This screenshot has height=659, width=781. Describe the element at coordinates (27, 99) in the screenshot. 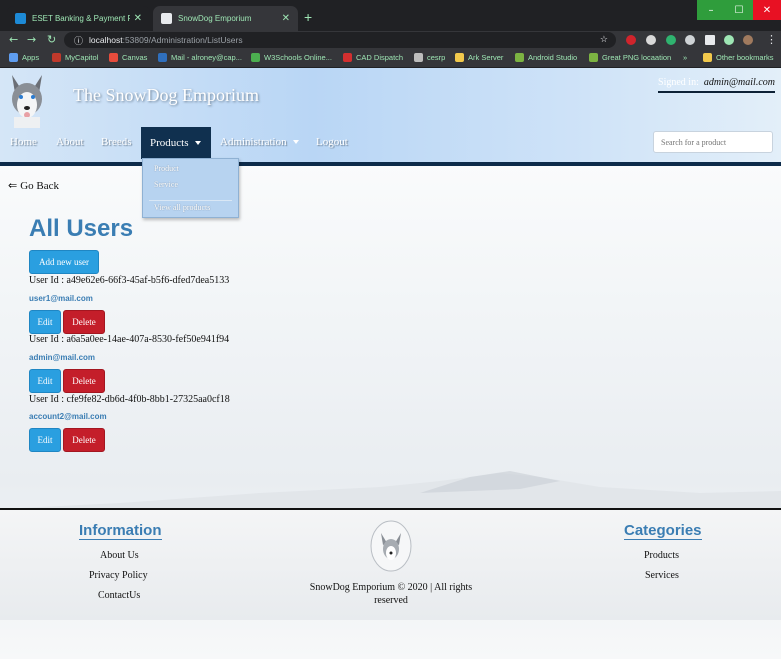

I see `husky-logo-icon` at that location.